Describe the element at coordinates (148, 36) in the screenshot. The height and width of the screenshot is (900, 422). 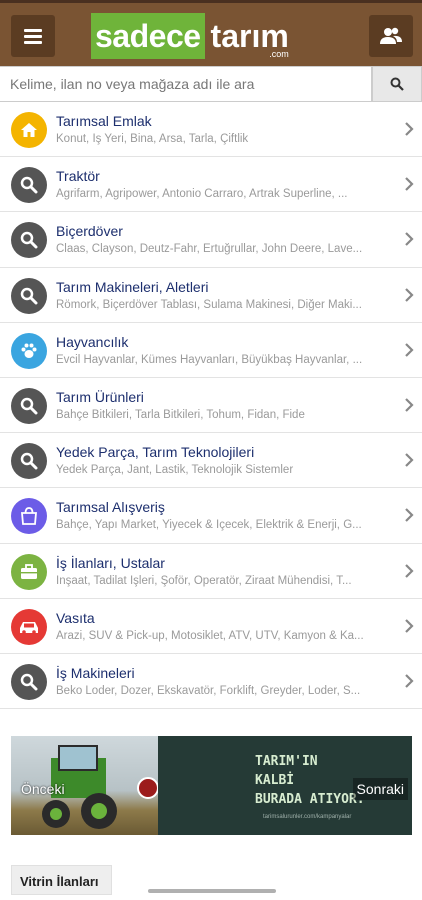
I see `logo-part1: sadece` at that location.